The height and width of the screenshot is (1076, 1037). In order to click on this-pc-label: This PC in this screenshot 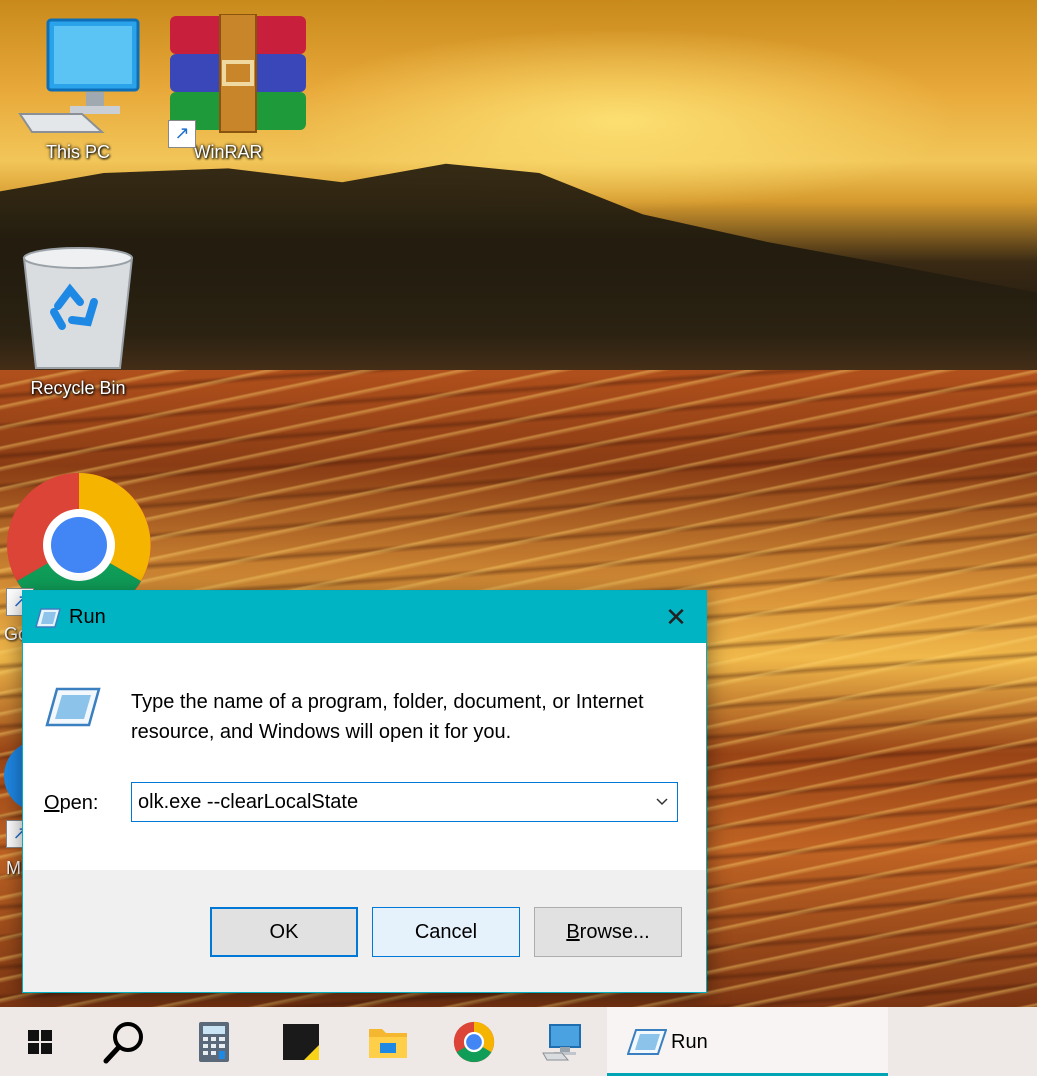, I will do `click(77, 152)`.